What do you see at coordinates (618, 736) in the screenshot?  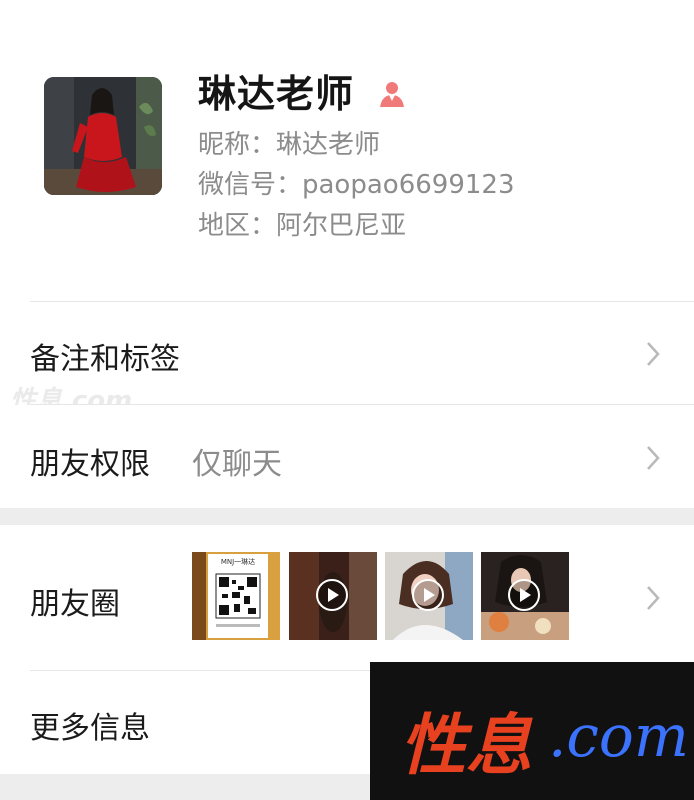 I see `watermark-brand-dom: .com` at bounding box center [618, 736].